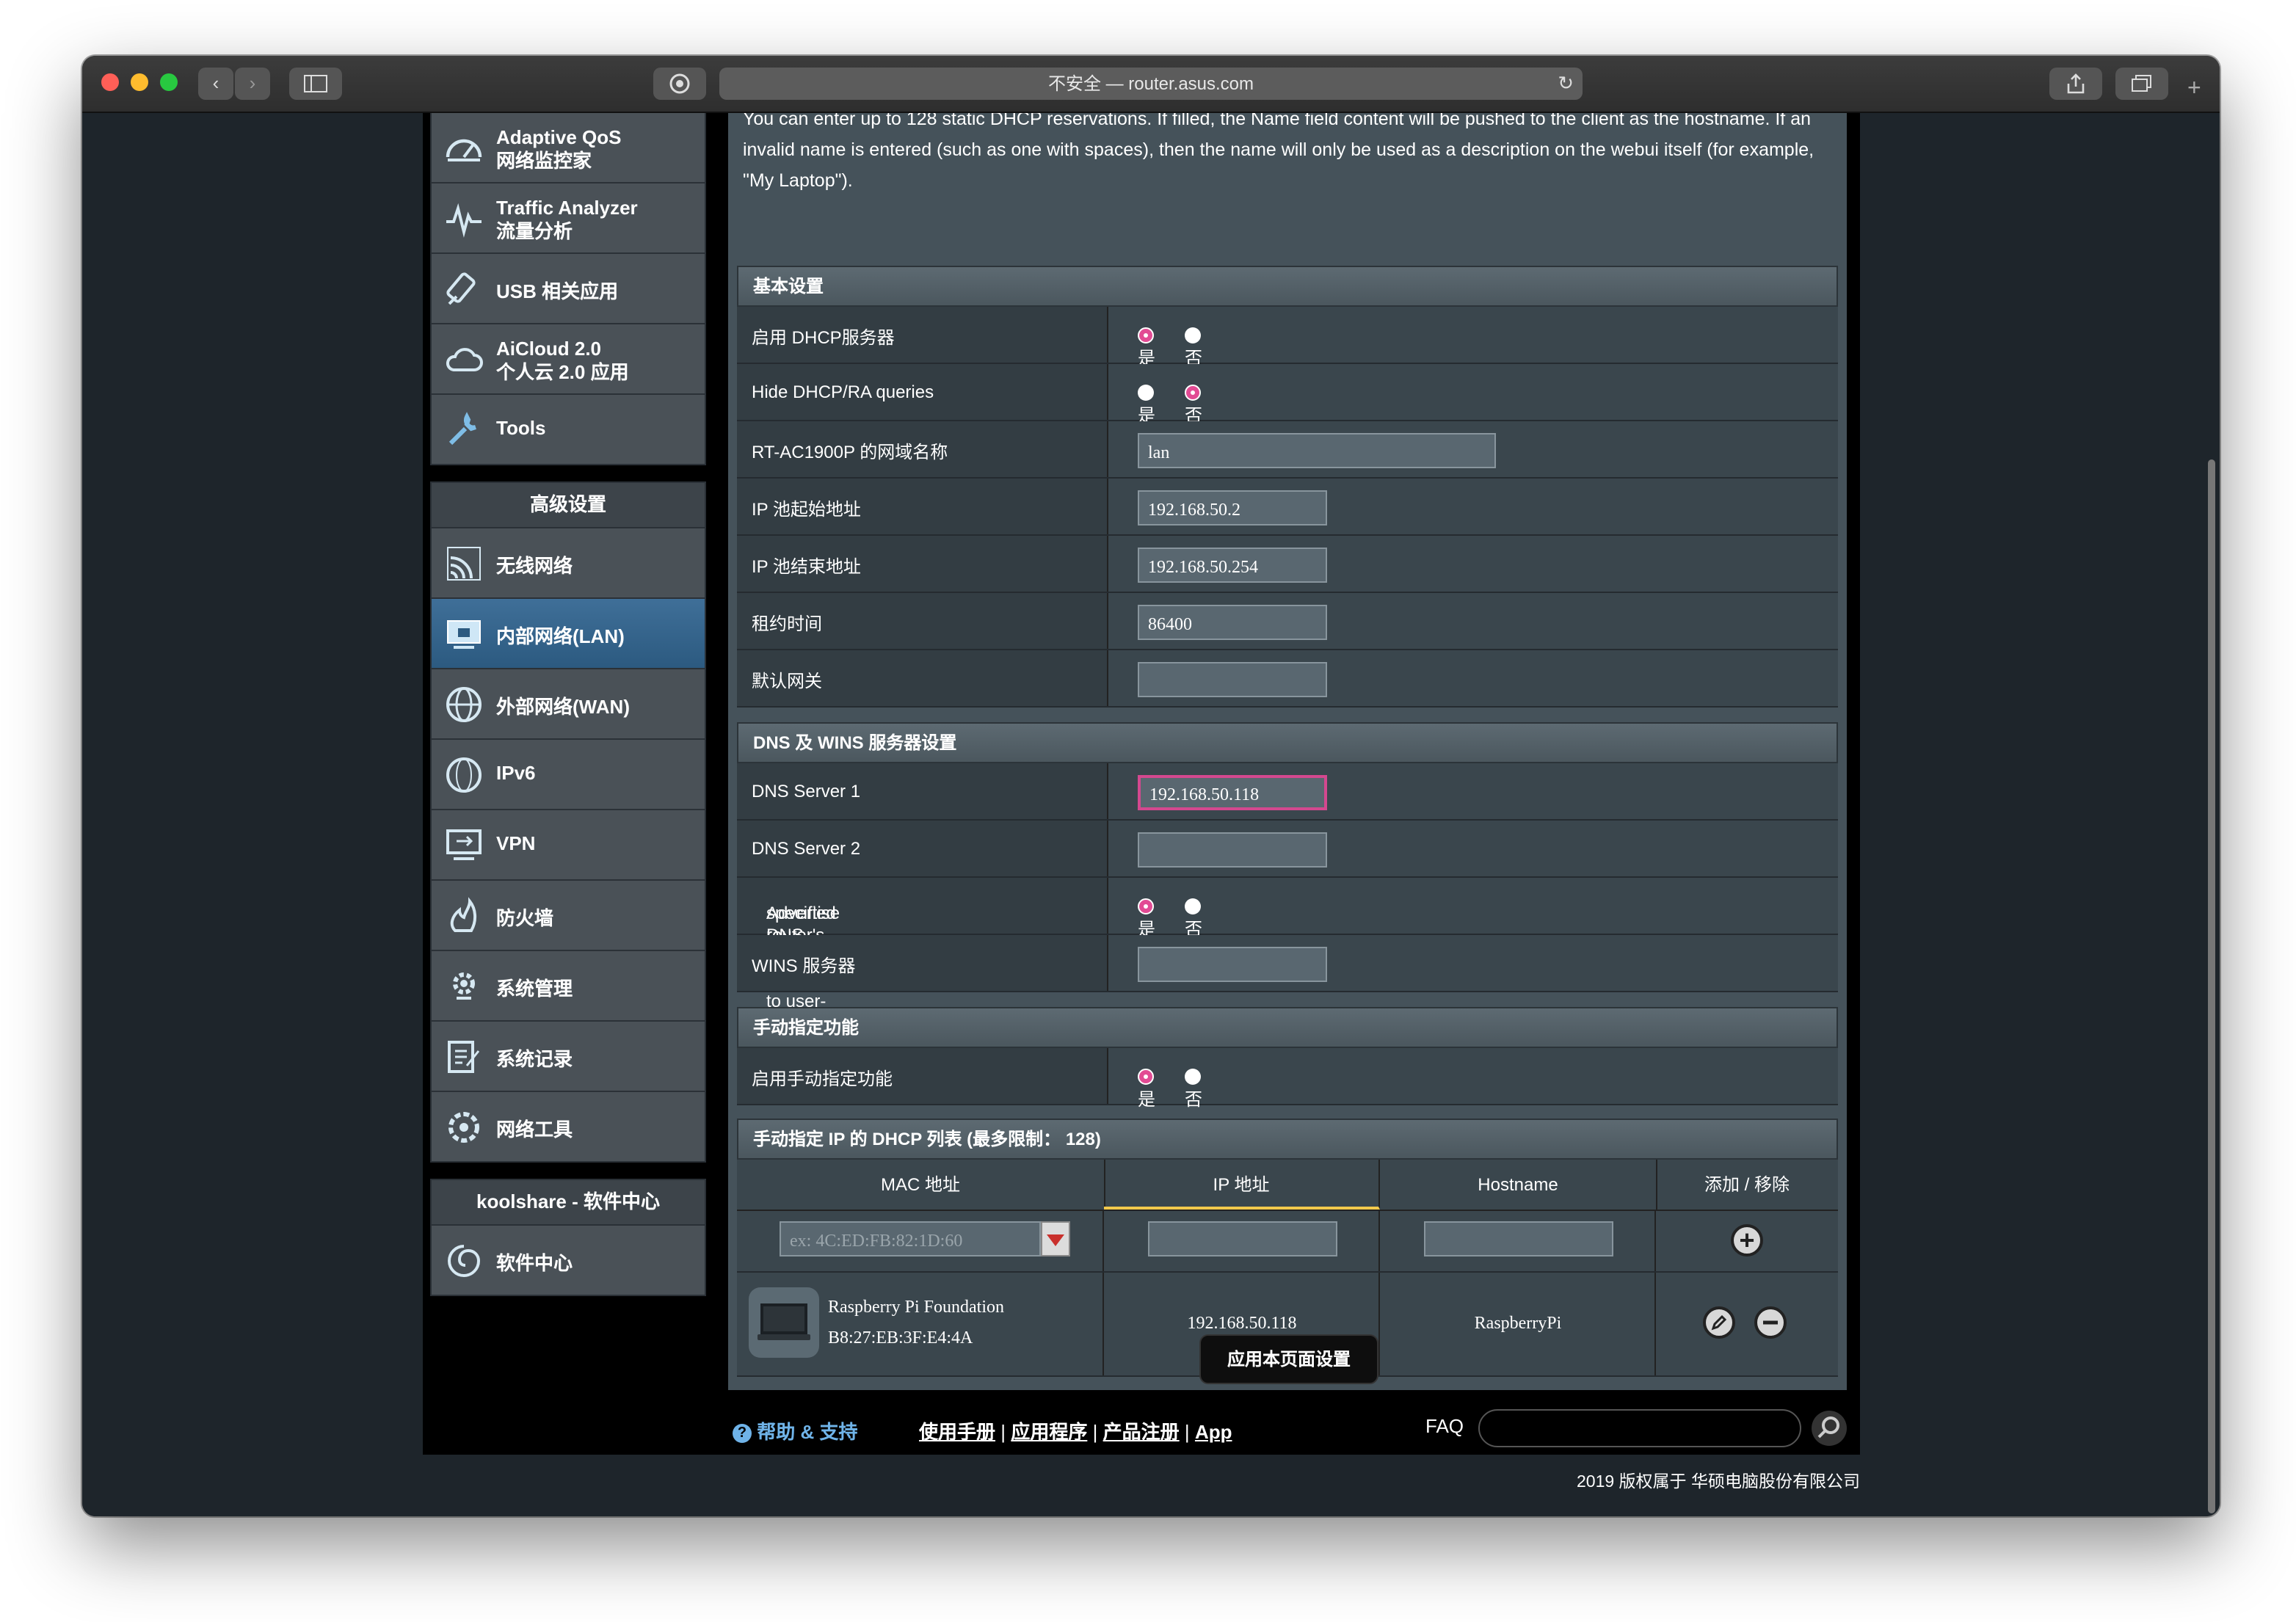 The image size is (2296, 1622). What do you see at coordinates (1147, 1088) in the screenshot?
I see `enable-manual-yes-radio: 是` at bounding box center [1147, 1088].